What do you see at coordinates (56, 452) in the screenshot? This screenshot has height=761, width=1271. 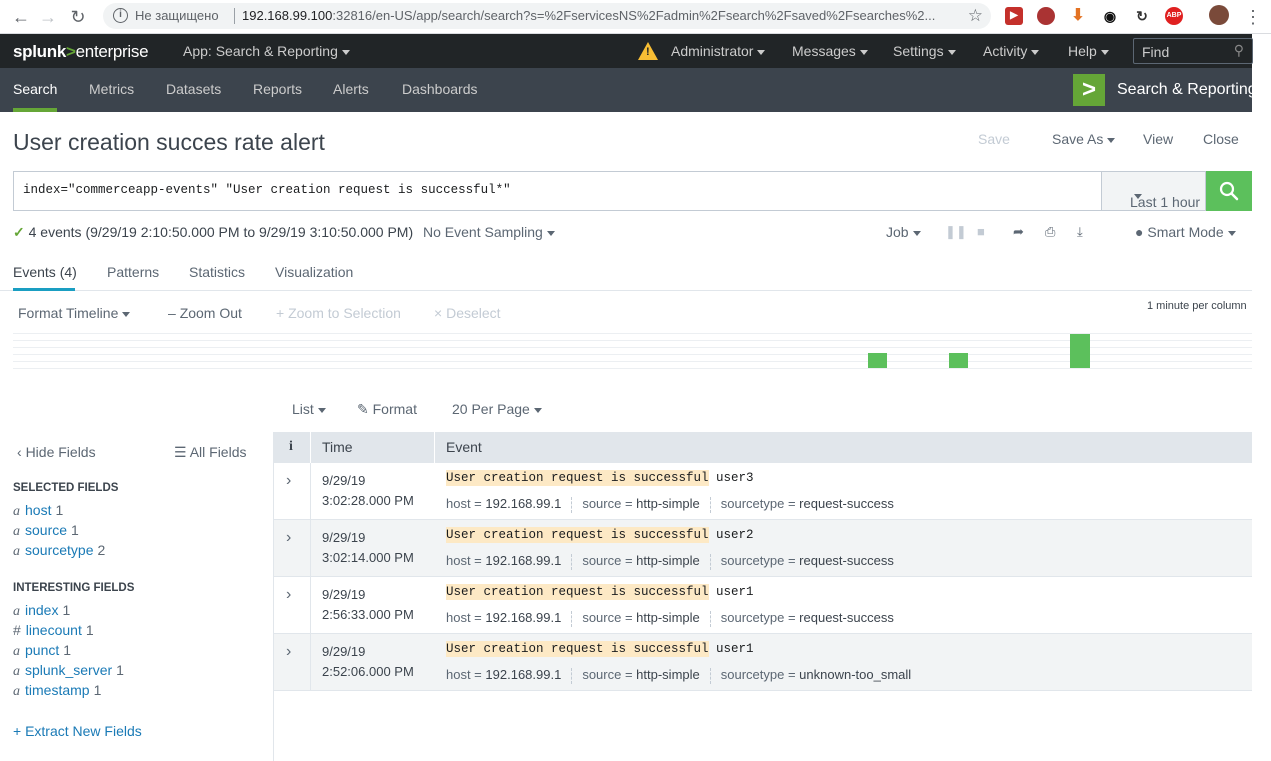 I see `hide-fields-button: ‹ Hide Fields` at bounding box center [56, 452].